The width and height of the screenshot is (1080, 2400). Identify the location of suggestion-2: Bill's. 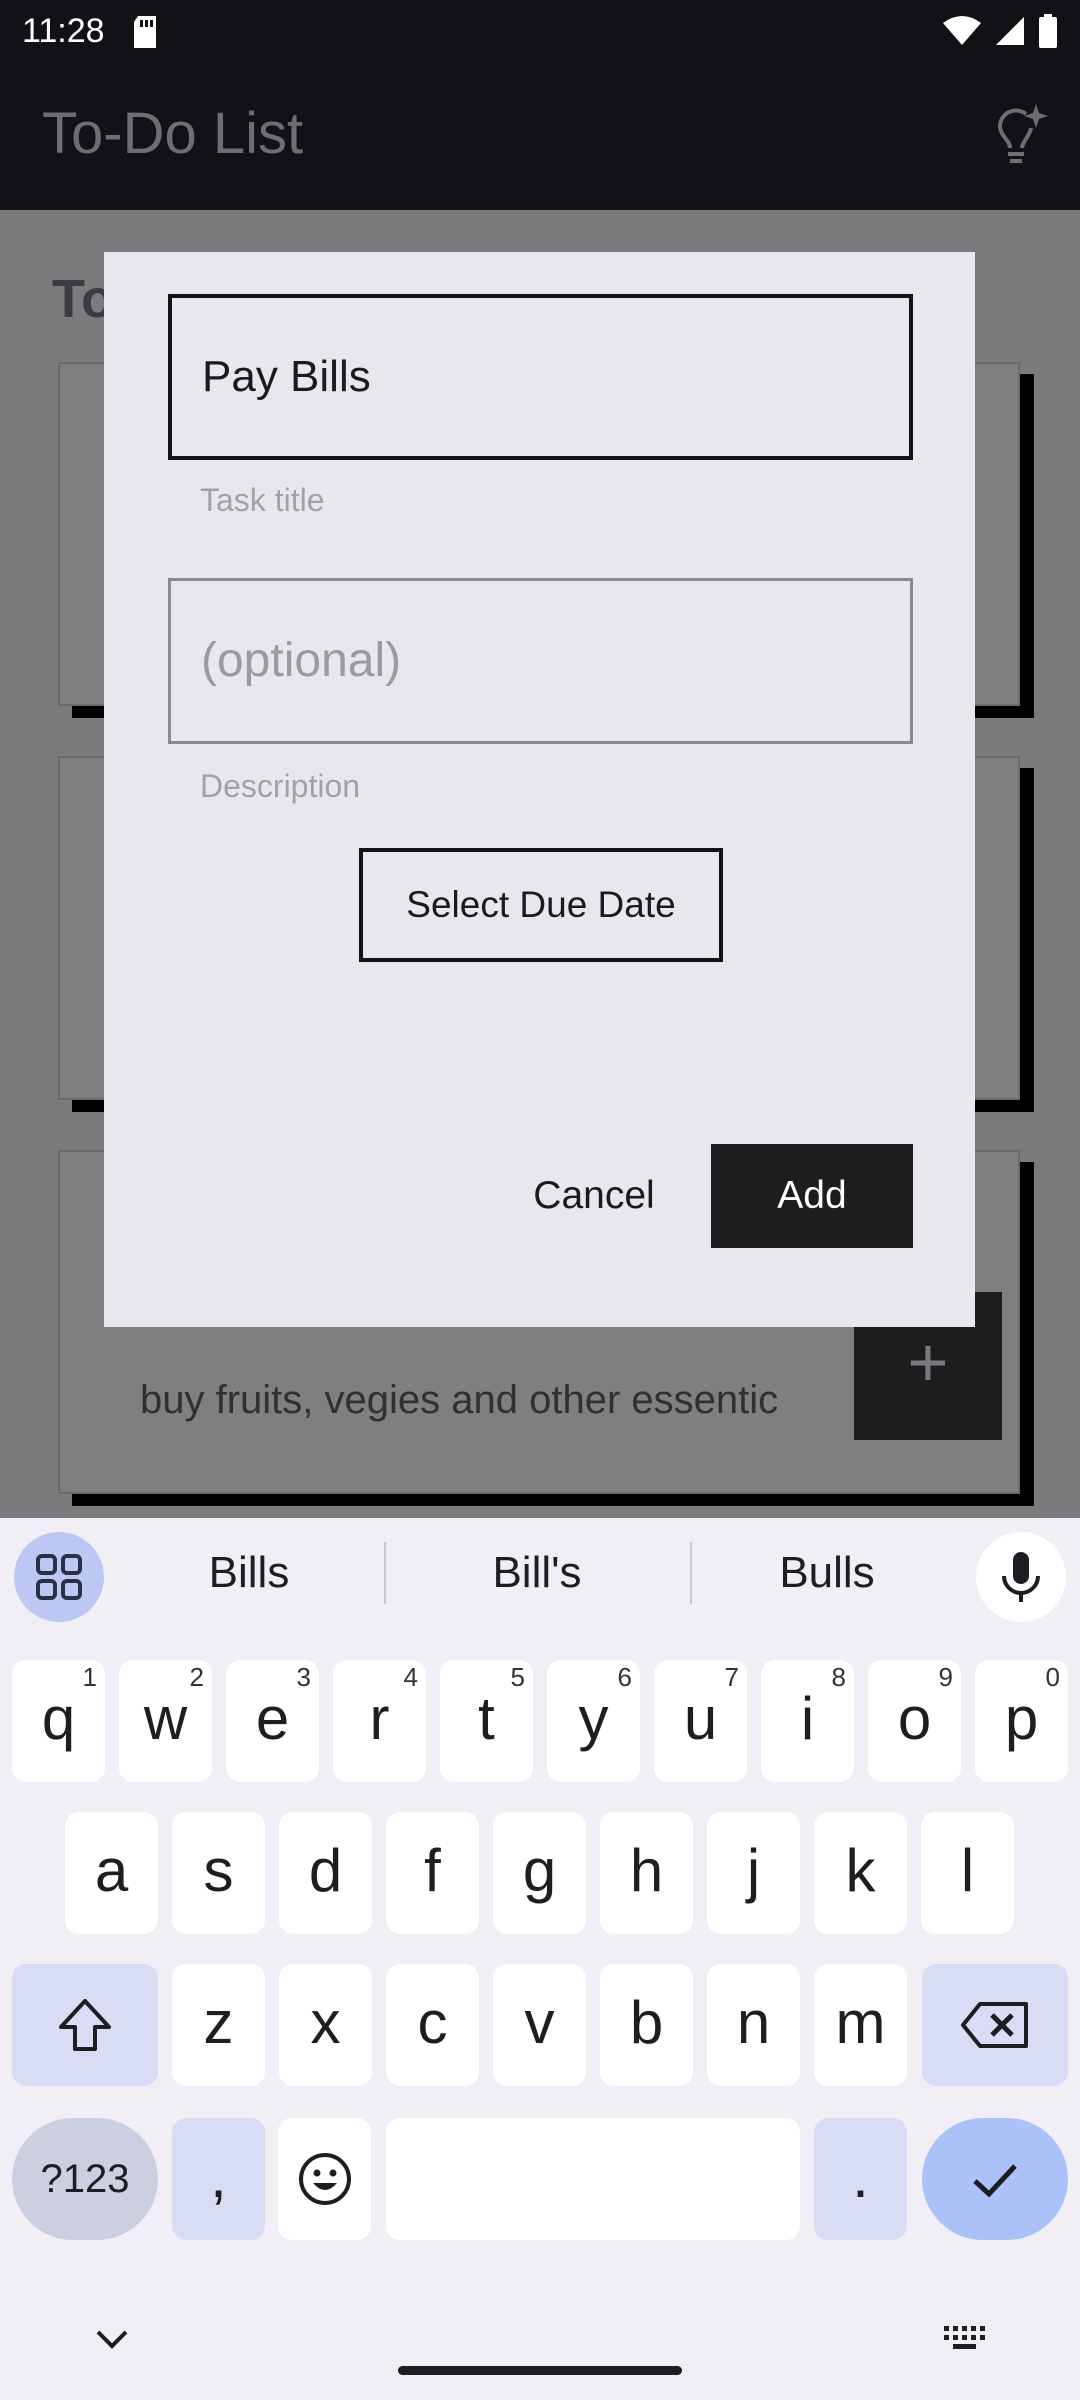
(537, 1573).